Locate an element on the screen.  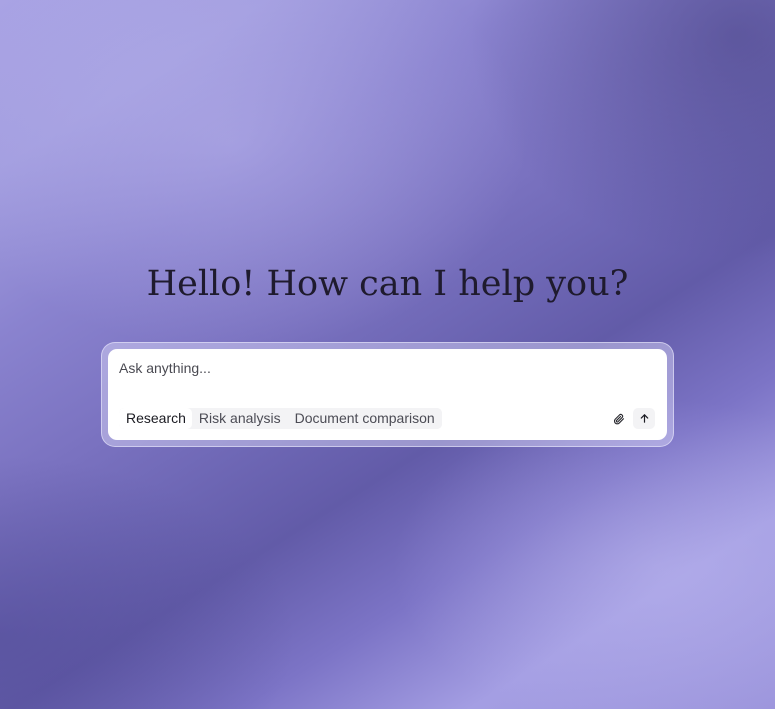
prompt-input is located at coordinates (384, 368).